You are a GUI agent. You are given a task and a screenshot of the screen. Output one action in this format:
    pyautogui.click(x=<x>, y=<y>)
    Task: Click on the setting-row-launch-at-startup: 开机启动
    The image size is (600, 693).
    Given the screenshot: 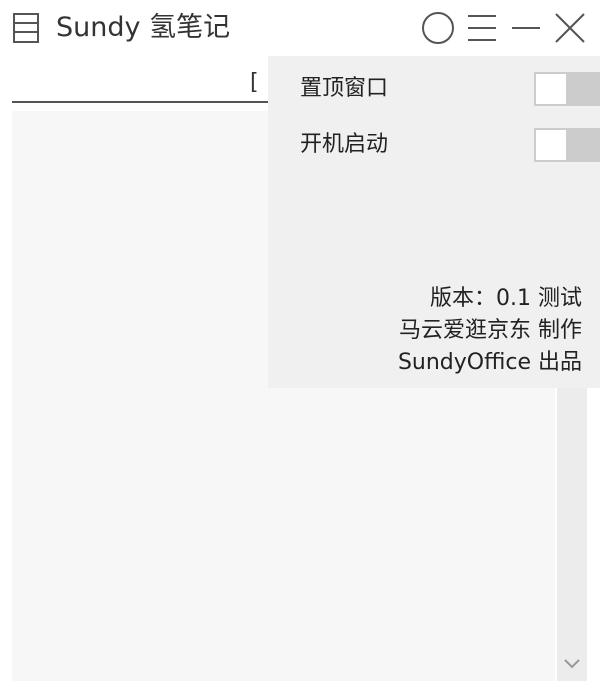 What is the action you would take?
    pyautogui.click(x=450, y=146)
    